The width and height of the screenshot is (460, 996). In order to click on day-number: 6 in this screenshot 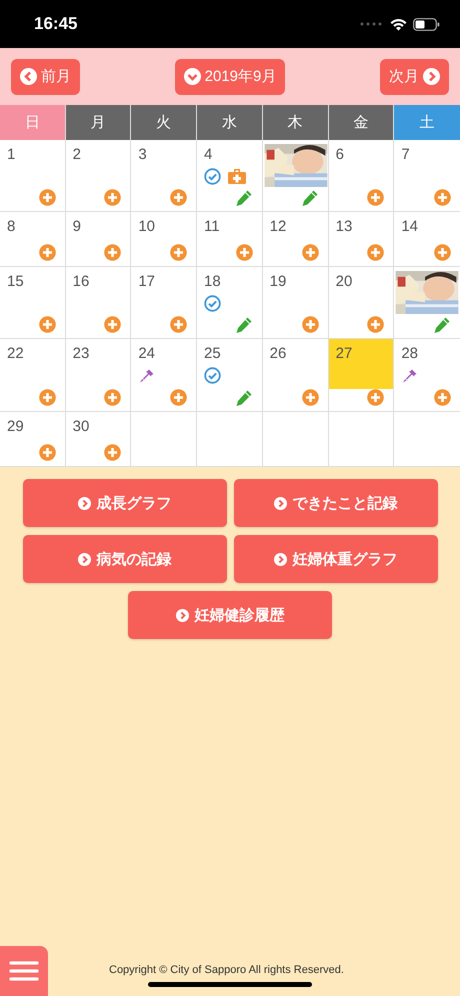, I will do `click(340, 155)`.